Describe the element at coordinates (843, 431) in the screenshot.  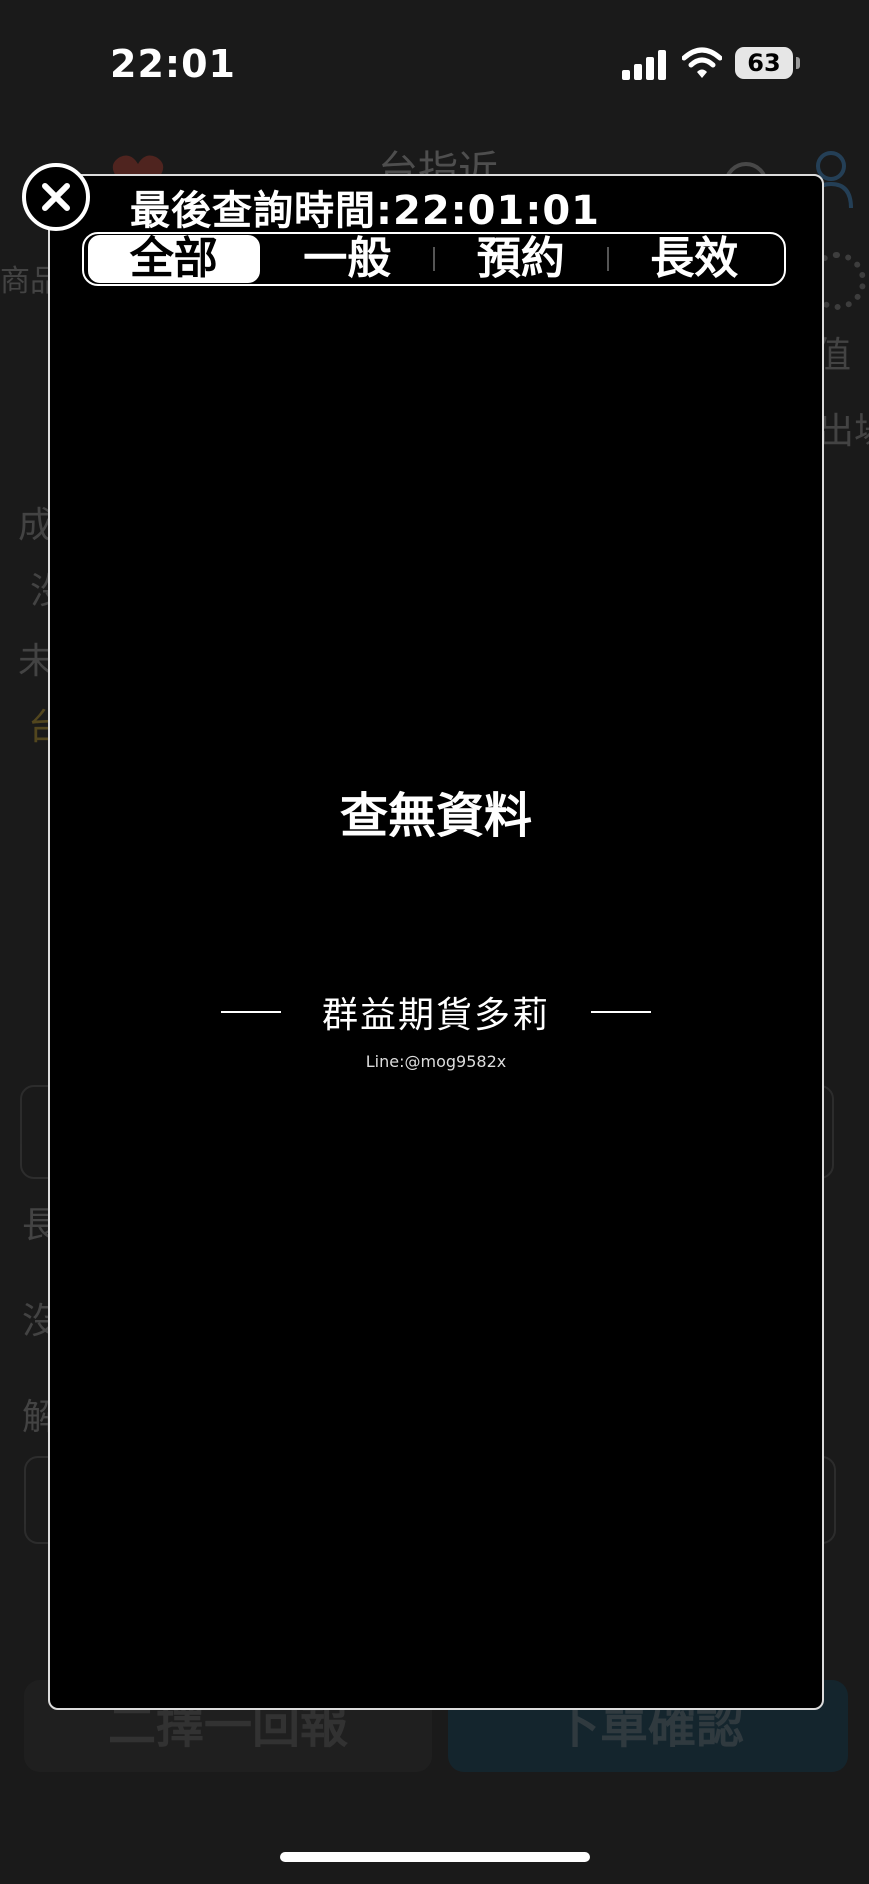
I see `background-right-label: 出場` at that location.